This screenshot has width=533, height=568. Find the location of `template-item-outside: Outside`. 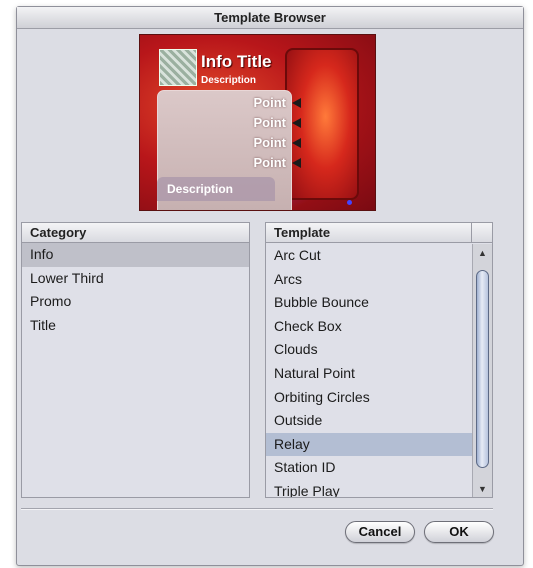

template-item-outside: Outside is located at coordinates (369, 421).